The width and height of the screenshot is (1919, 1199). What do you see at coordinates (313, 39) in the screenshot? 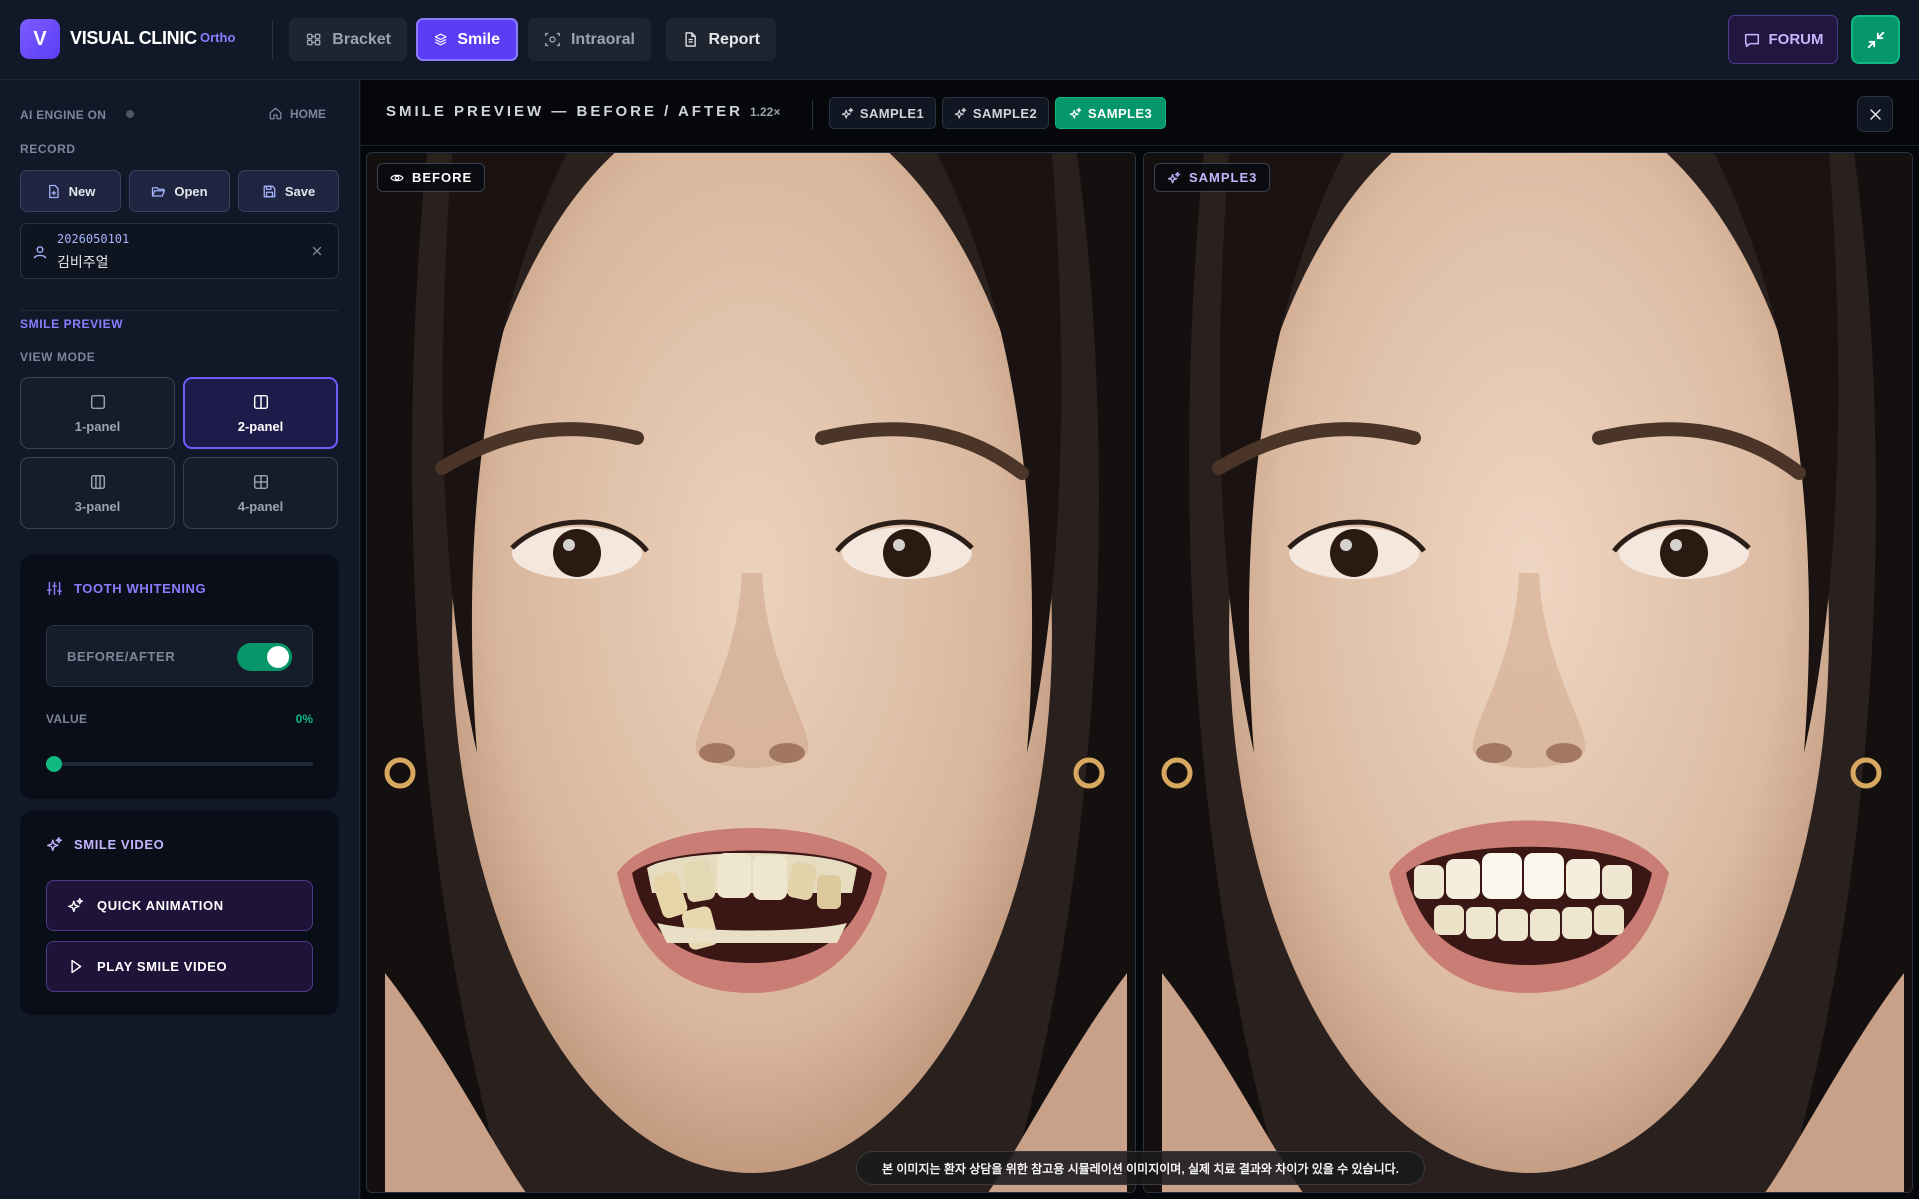
I see `bracket-grid-icon` at bounding box center [313, 39].